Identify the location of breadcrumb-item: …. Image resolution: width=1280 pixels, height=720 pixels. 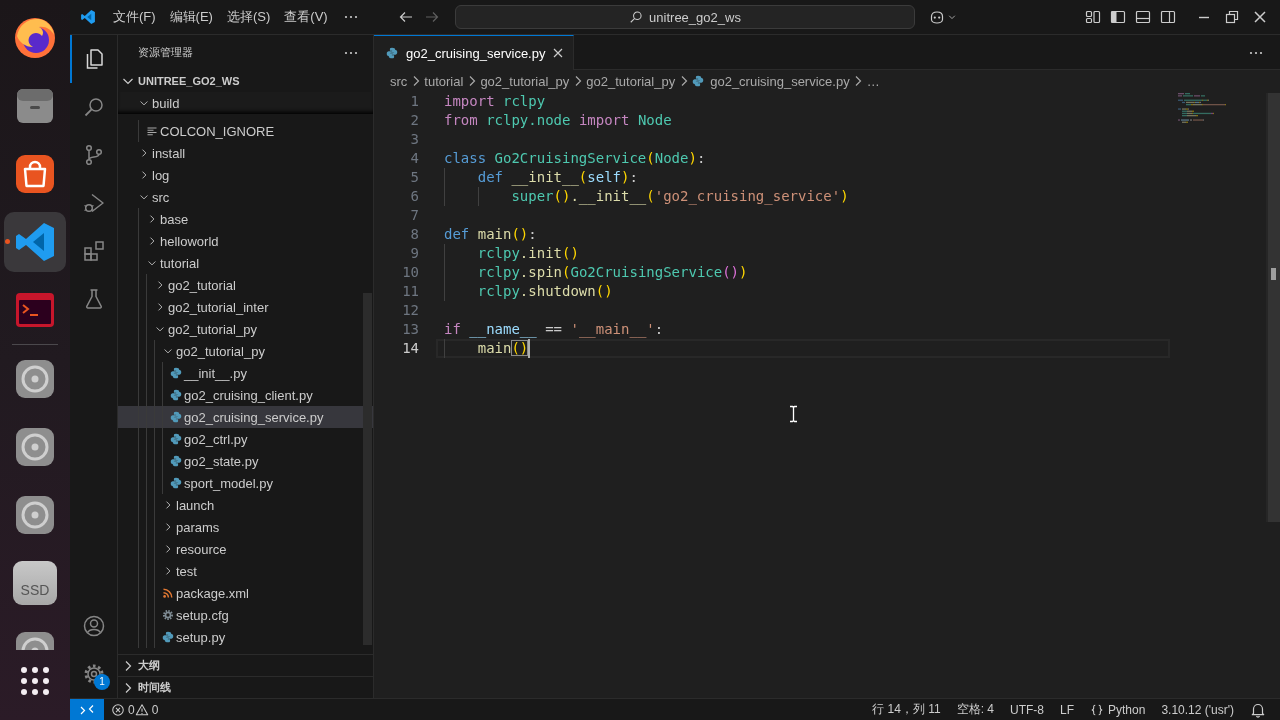
(873, 81).